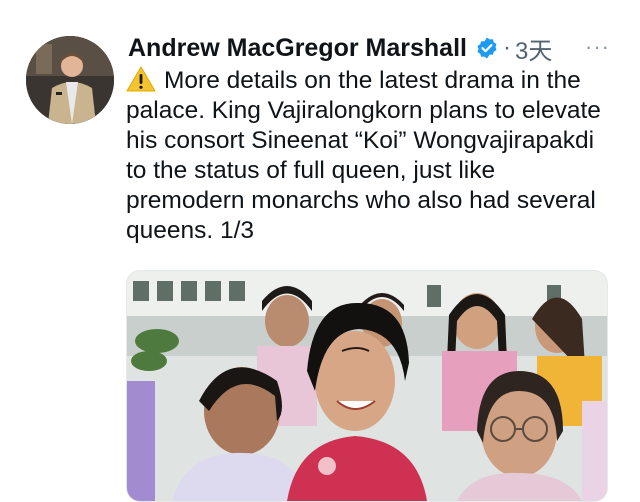  What do you see at coordinates (297, 48) in the screenshot?
I see `author-name: Andrew MacGregor Marshall` at bounding box center [297, 48].